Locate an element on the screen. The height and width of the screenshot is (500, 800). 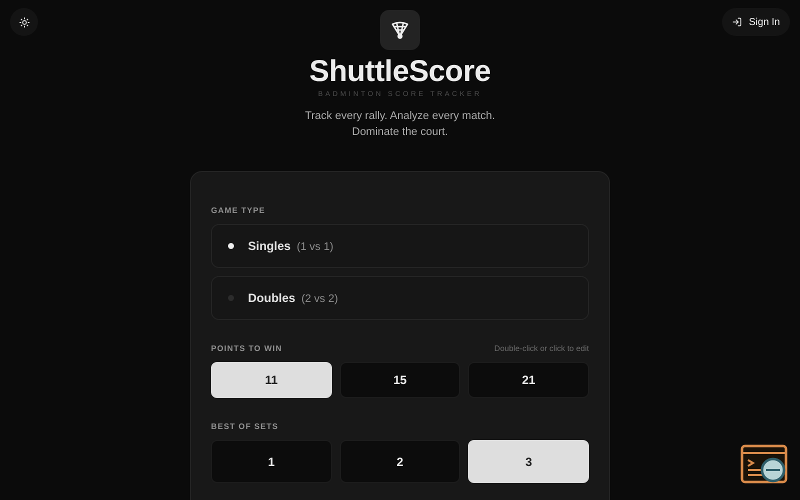
sign-in-icon is located at coordinates (737, 22).